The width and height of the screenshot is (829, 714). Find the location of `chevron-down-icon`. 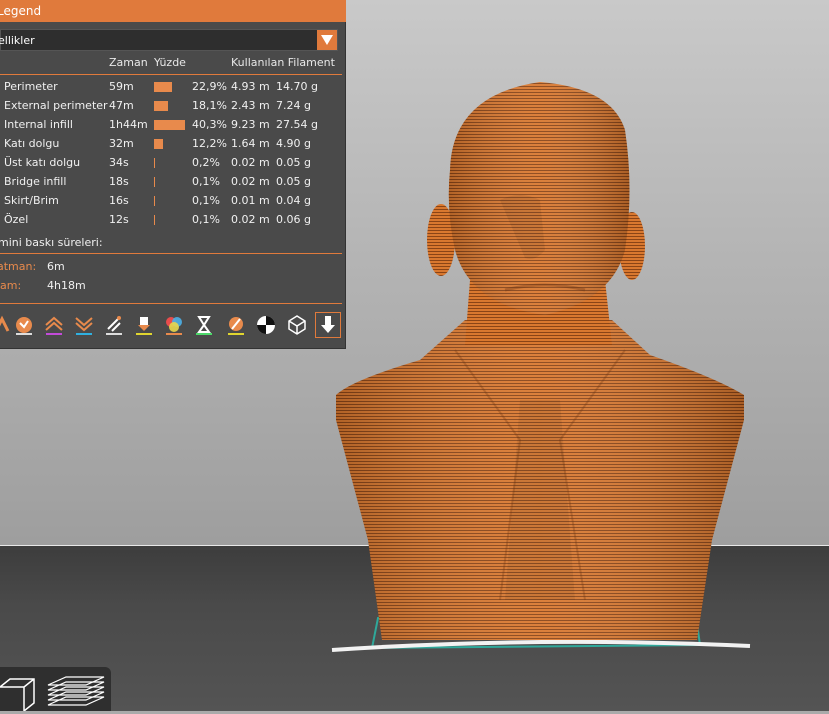

chevron-down-icon is located at coordinates (327, 40).